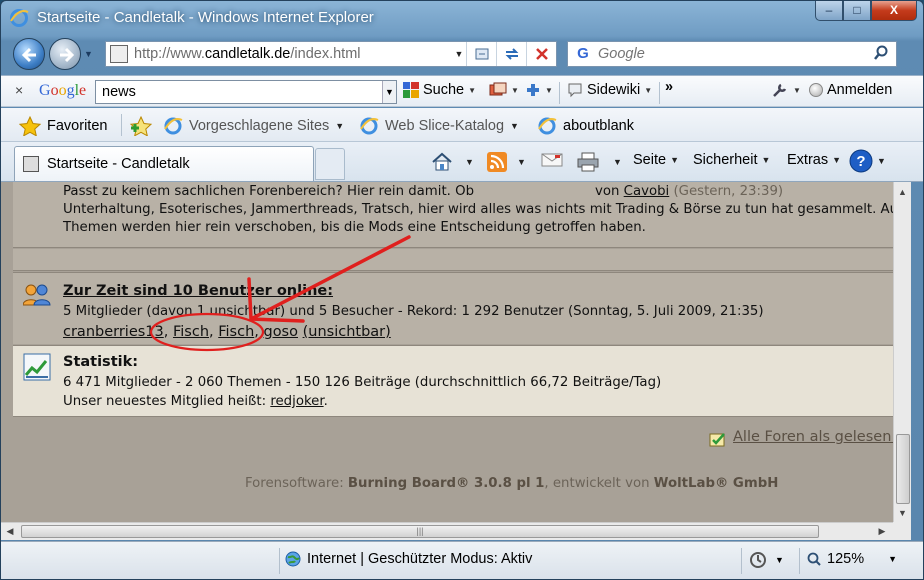 Image resolution: width=924 pixels, height=580 pixels. Describe the element at coordinates (280, 332) in the screenshot. I see `online-user-link: goso` at that location.